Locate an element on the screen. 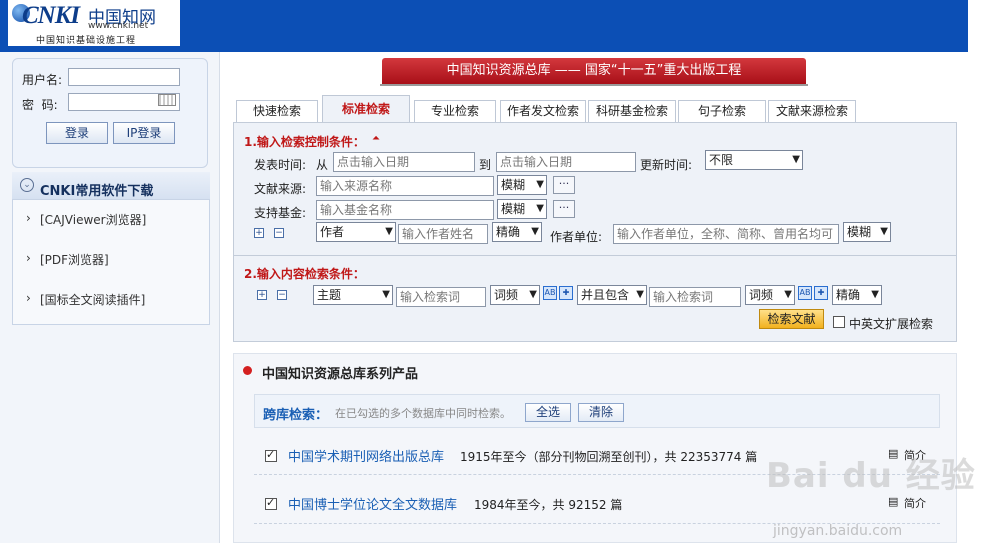 The image size is (1000, 543). db-link-doctoral: 中国博士学位论文全文数据库 is located at coordinates (372, 503).